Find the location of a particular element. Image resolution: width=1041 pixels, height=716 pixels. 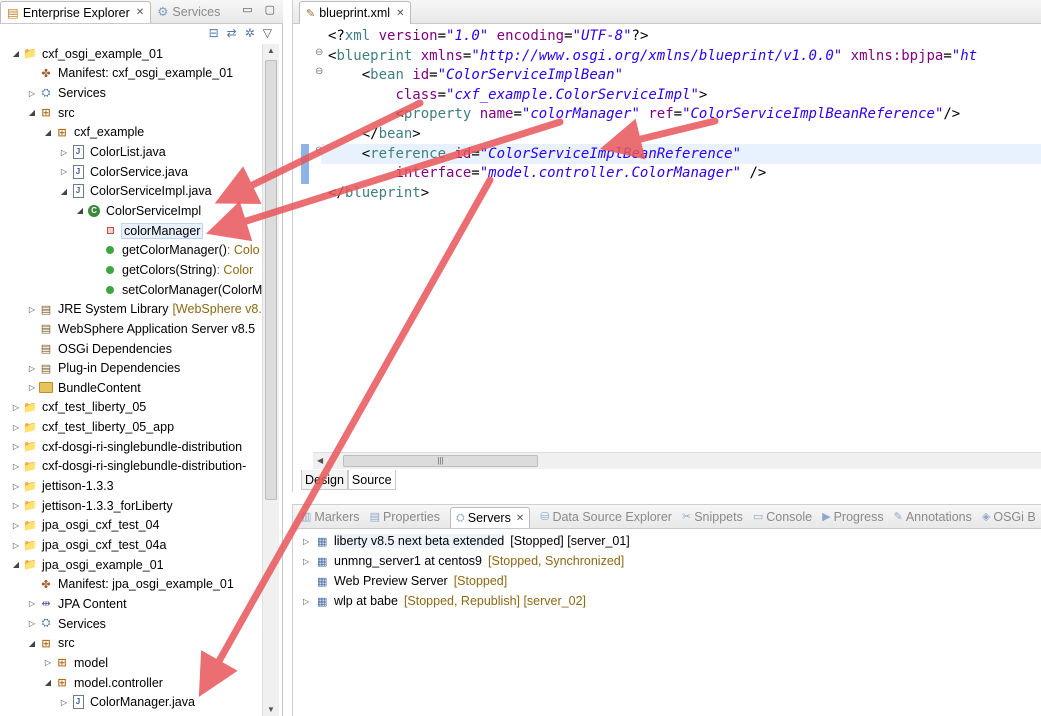

tree-item: ◢ 📁 cxf_osgi_example_01 is located at coordinates (131, 54).